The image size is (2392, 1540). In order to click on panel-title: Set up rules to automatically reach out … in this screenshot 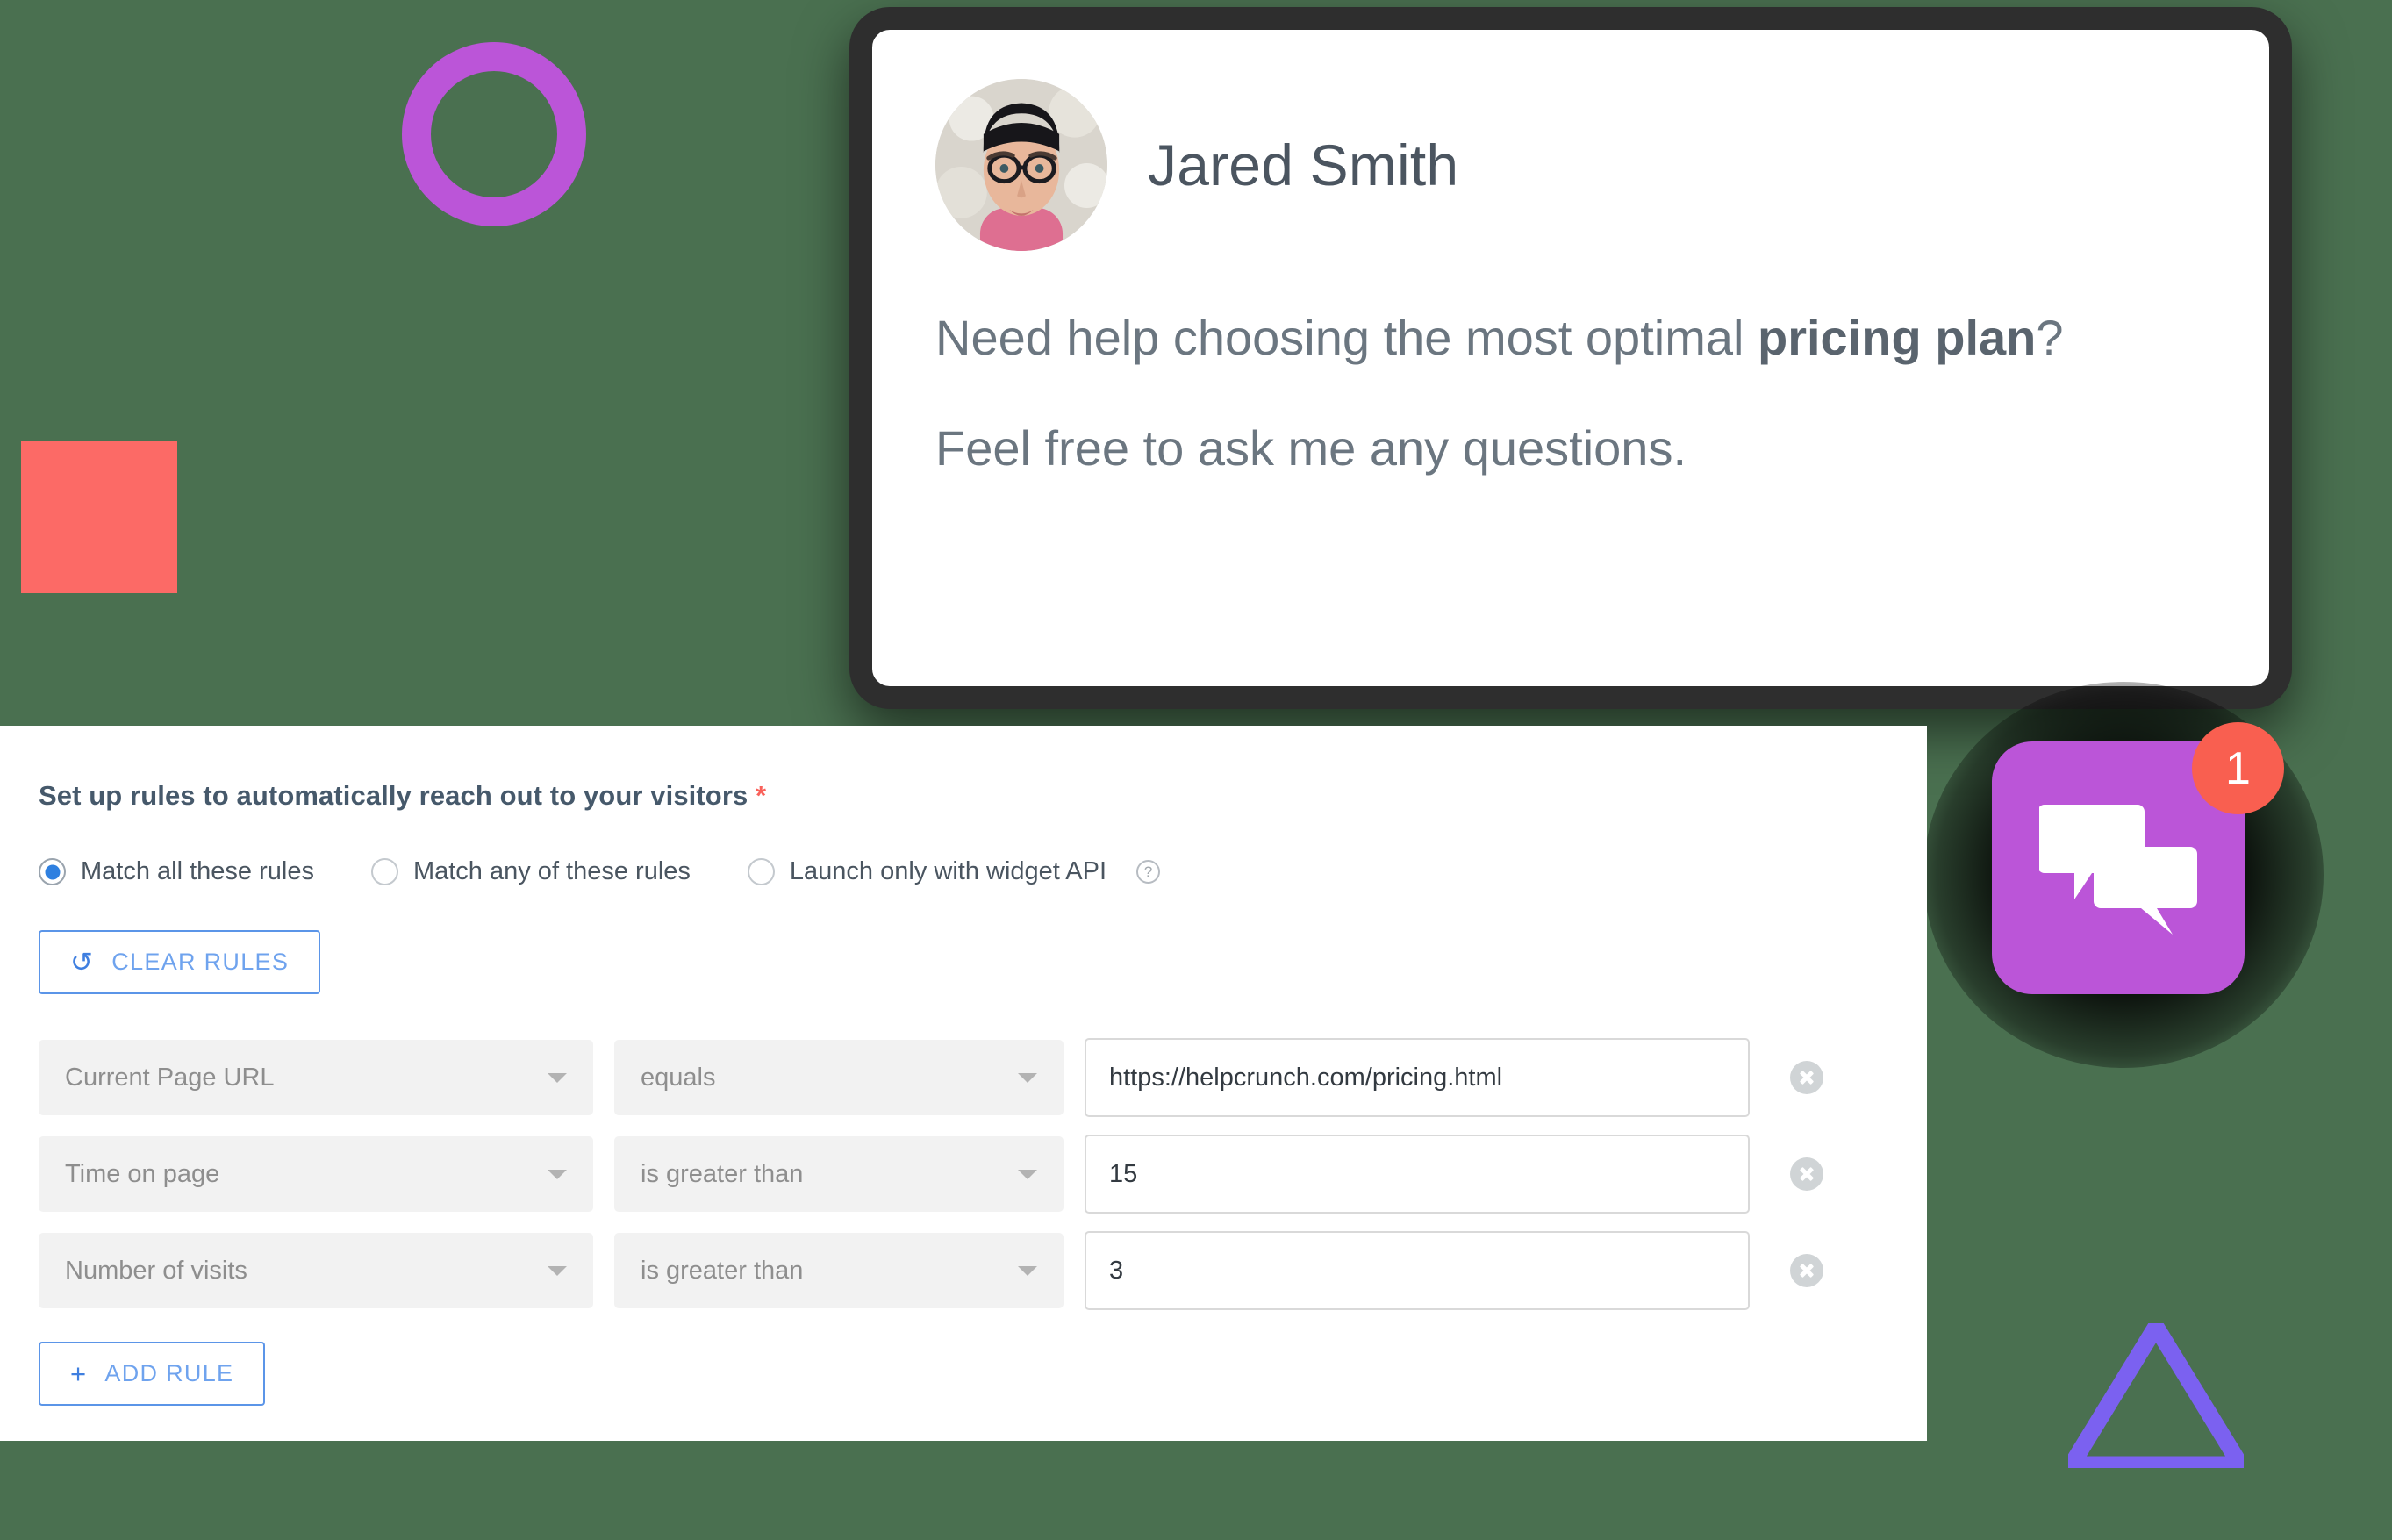, I will do `click(983, 796)`.